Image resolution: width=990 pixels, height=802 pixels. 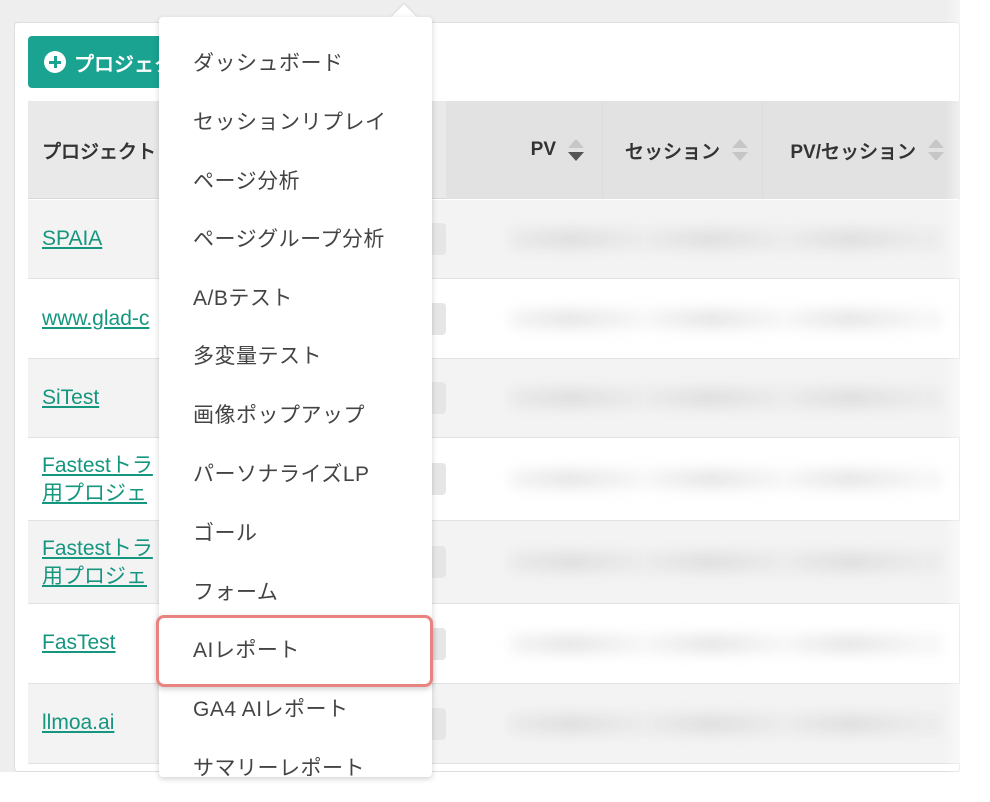 I want to click on column-header-pv-per-session-label: PV/セッション, so click(x=853, y=152).